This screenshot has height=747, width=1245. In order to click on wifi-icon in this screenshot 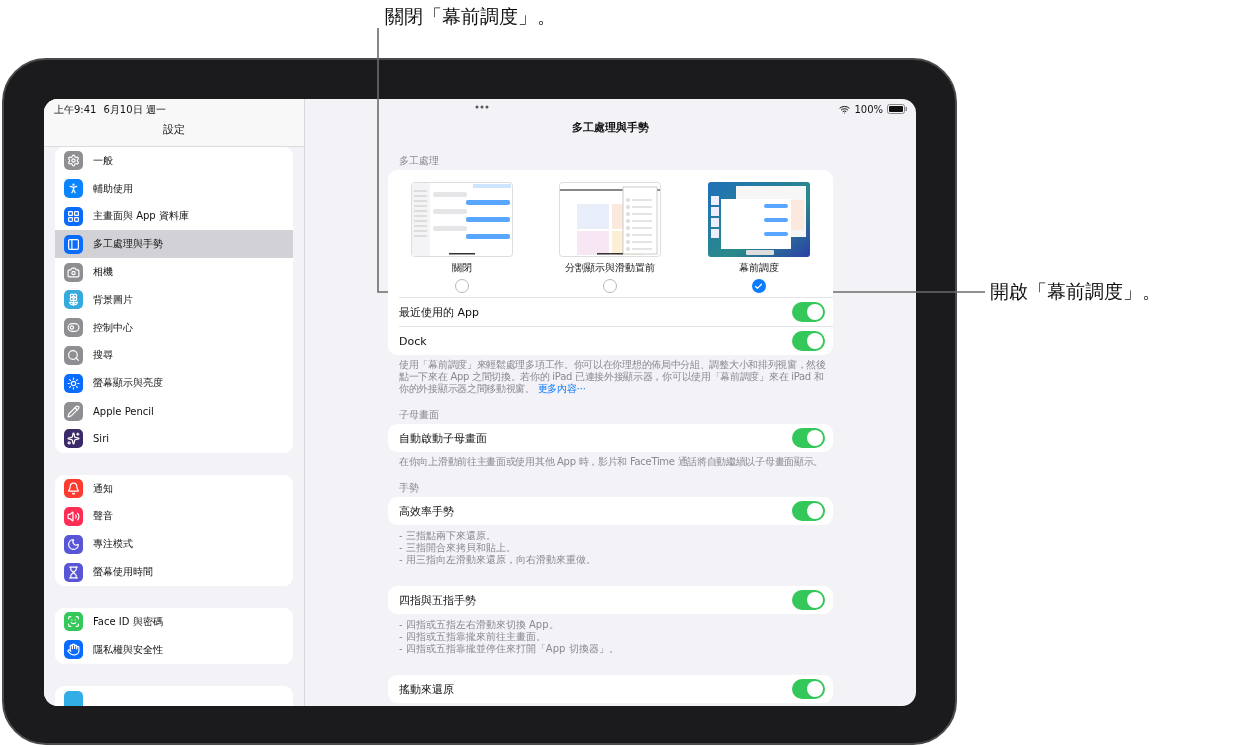, I will do `click(845, 109)`.